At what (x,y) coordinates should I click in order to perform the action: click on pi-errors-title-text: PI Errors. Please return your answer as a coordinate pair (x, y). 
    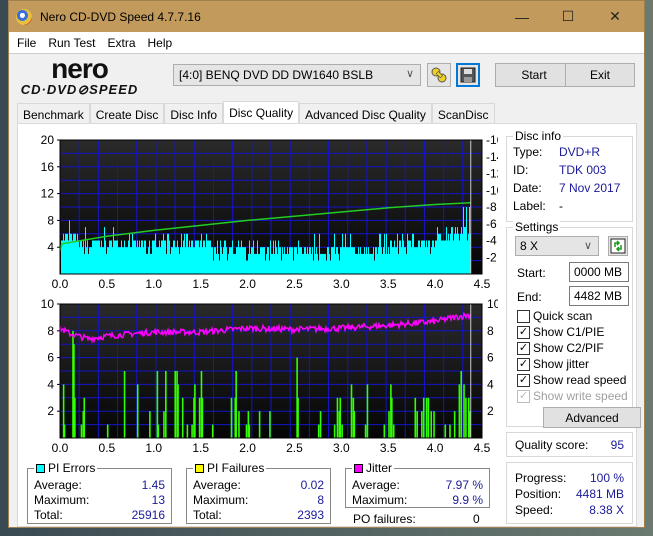
    Looking at the image, I should click on (72, 468).